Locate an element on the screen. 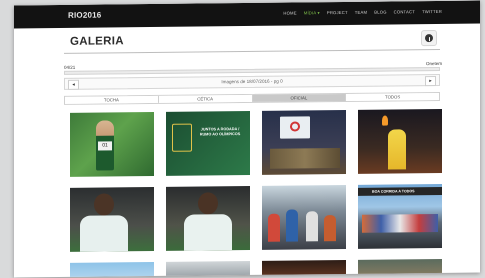 Image resolution: width=485 pixels, height=278 pixels. tab-todos: TODOS is located at coordinates (392, 96).